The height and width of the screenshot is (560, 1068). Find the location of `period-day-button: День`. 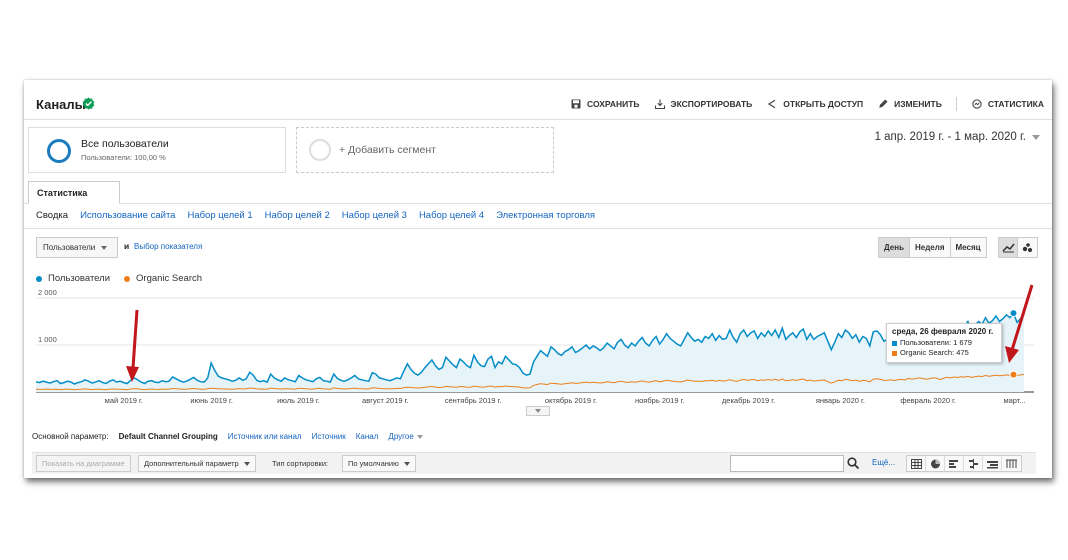

period-day-button: День is located at coordinates (894, 247).